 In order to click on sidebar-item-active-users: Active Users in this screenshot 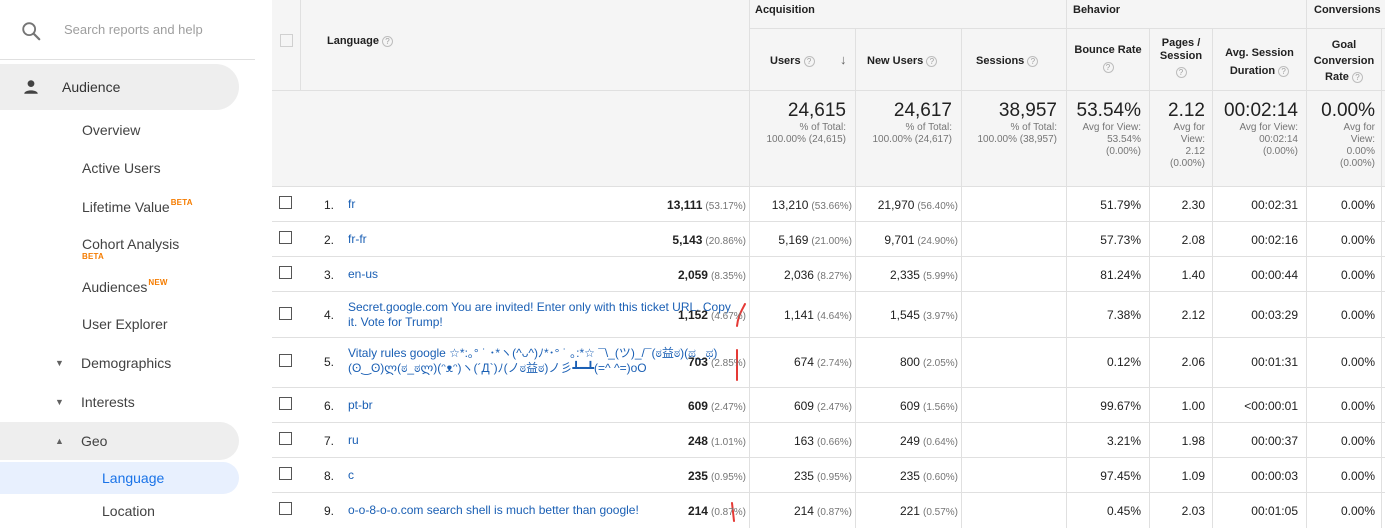, I will do `click(121, 168)`.